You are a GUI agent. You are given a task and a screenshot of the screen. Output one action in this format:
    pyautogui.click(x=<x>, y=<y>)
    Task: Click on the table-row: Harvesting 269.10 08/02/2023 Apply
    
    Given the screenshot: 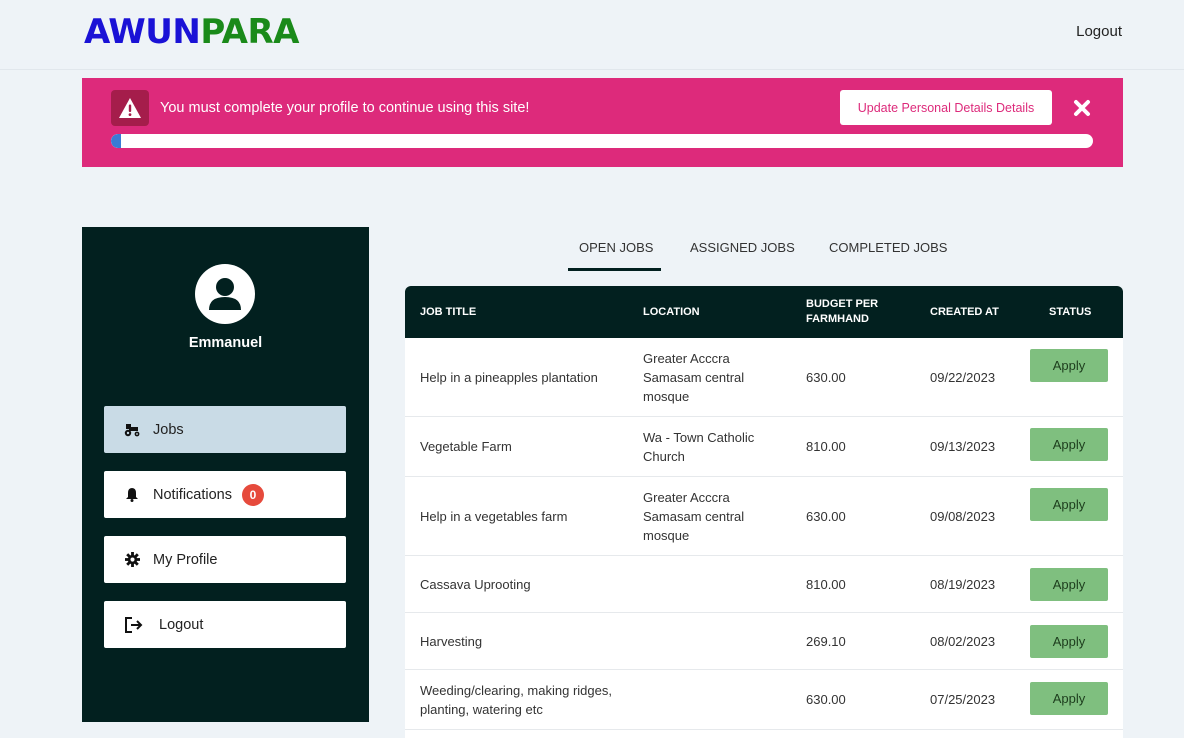 What is the action you would take?
    pyautogui.click(x=764, y=641)
    